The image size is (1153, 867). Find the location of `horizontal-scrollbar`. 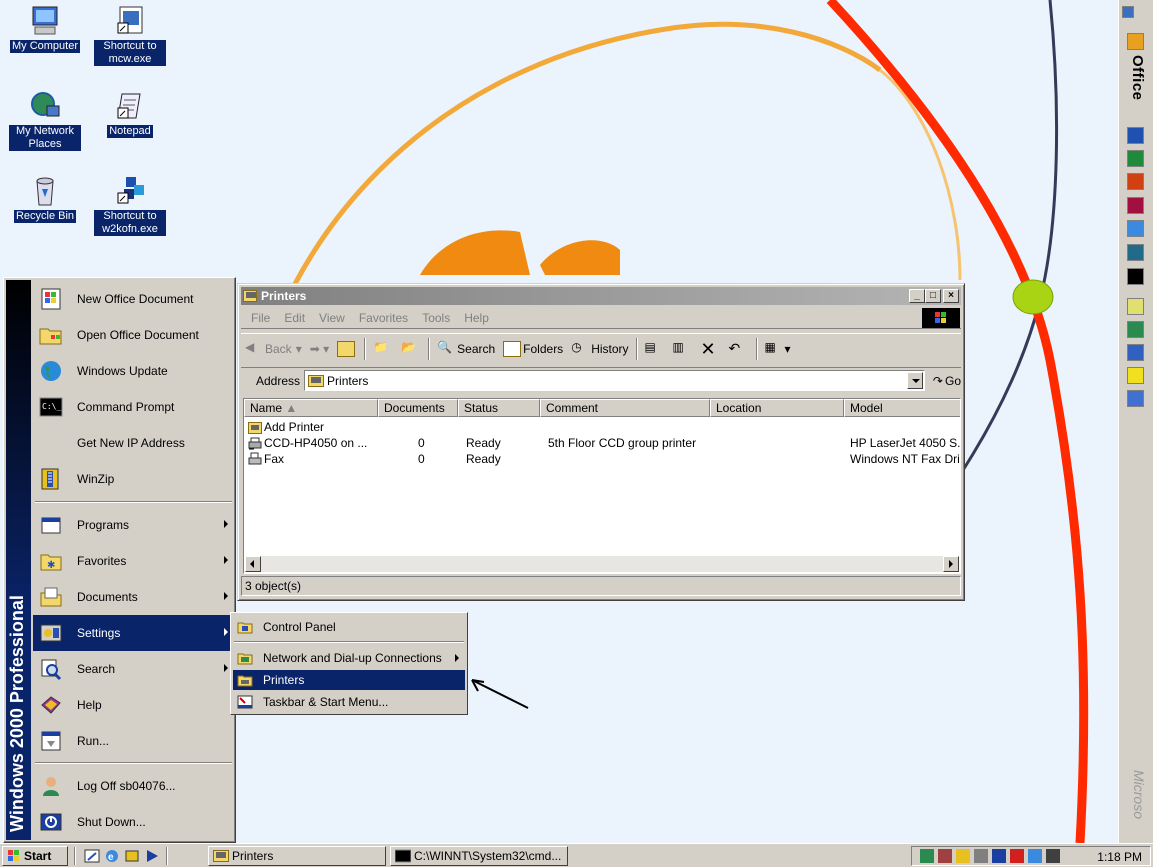

horizontal-scrollbar is located at coordinates (602, 564).